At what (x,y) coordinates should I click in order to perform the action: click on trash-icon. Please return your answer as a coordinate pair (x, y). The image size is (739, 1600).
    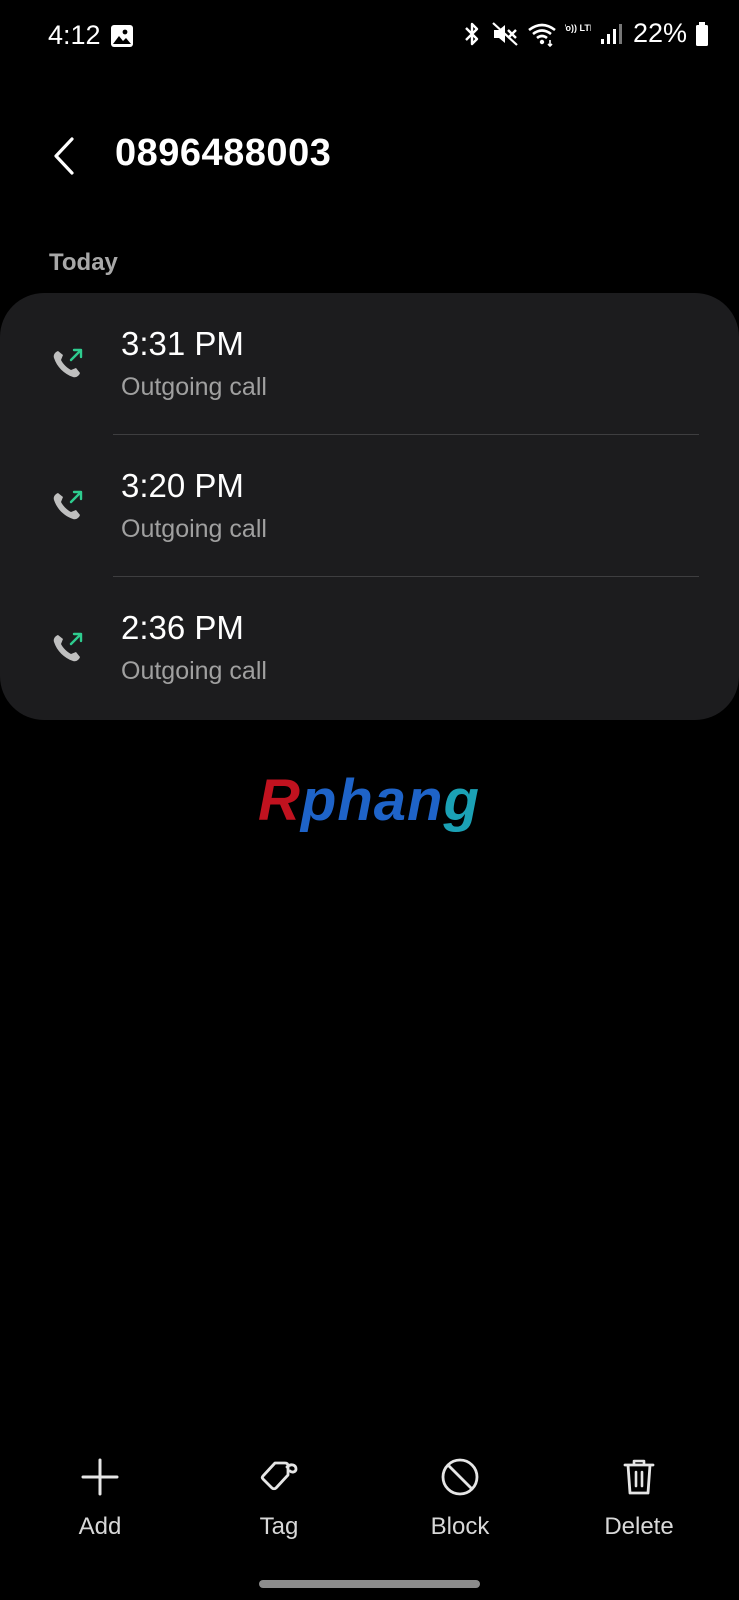
    Looking at the image, I should click on (639, 1477).